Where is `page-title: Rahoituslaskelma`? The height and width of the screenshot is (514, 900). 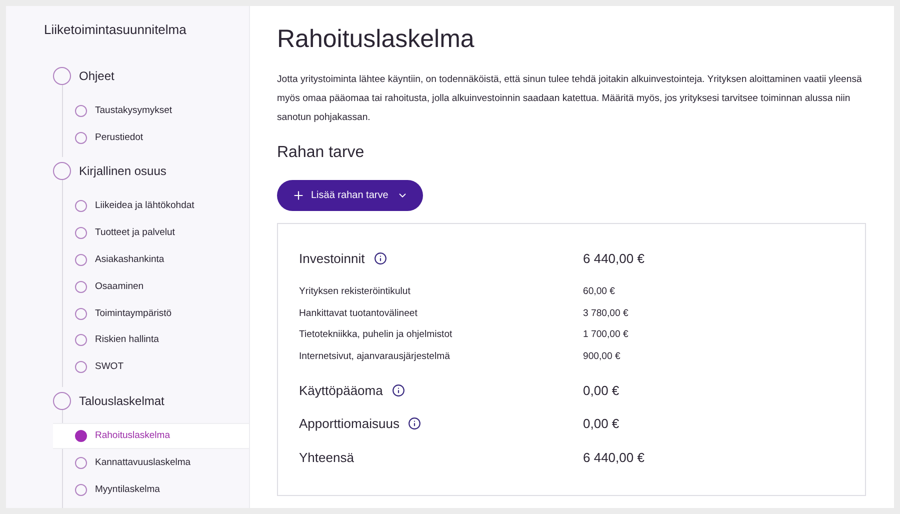
page-title: Rahoituslaskelma is located at coordinates (376, 39).